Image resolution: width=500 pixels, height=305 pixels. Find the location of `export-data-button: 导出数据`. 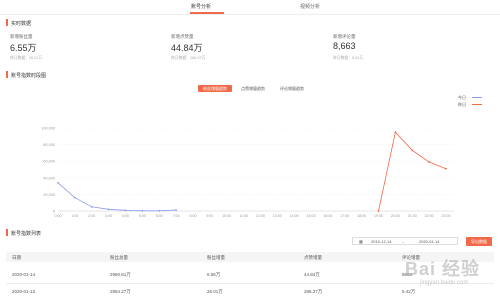

export-data-button: 导出数据 is located at coordinates (479, 241).